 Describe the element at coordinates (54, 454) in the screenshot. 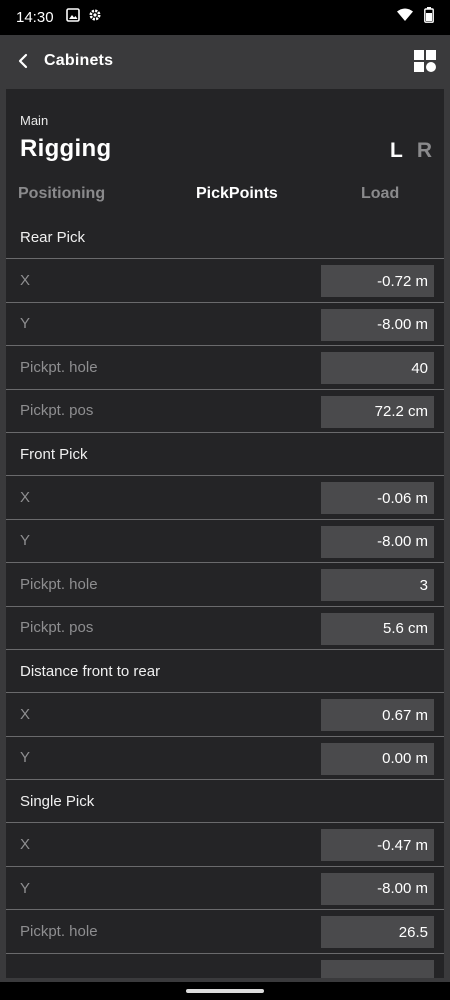

I see `section-label: Front Pick` at that location.